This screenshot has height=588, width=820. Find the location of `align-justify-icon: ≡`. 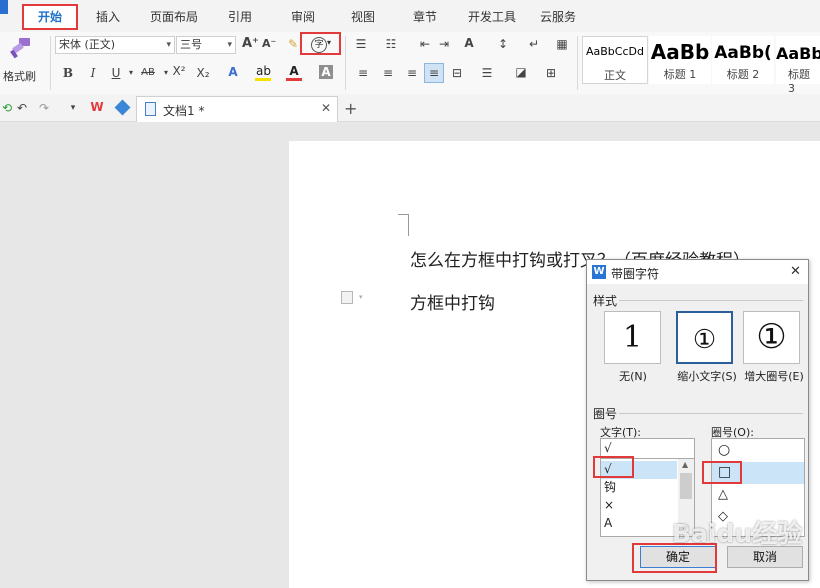

align-justify-icon: ≡ is located at coordinates (434, 73).